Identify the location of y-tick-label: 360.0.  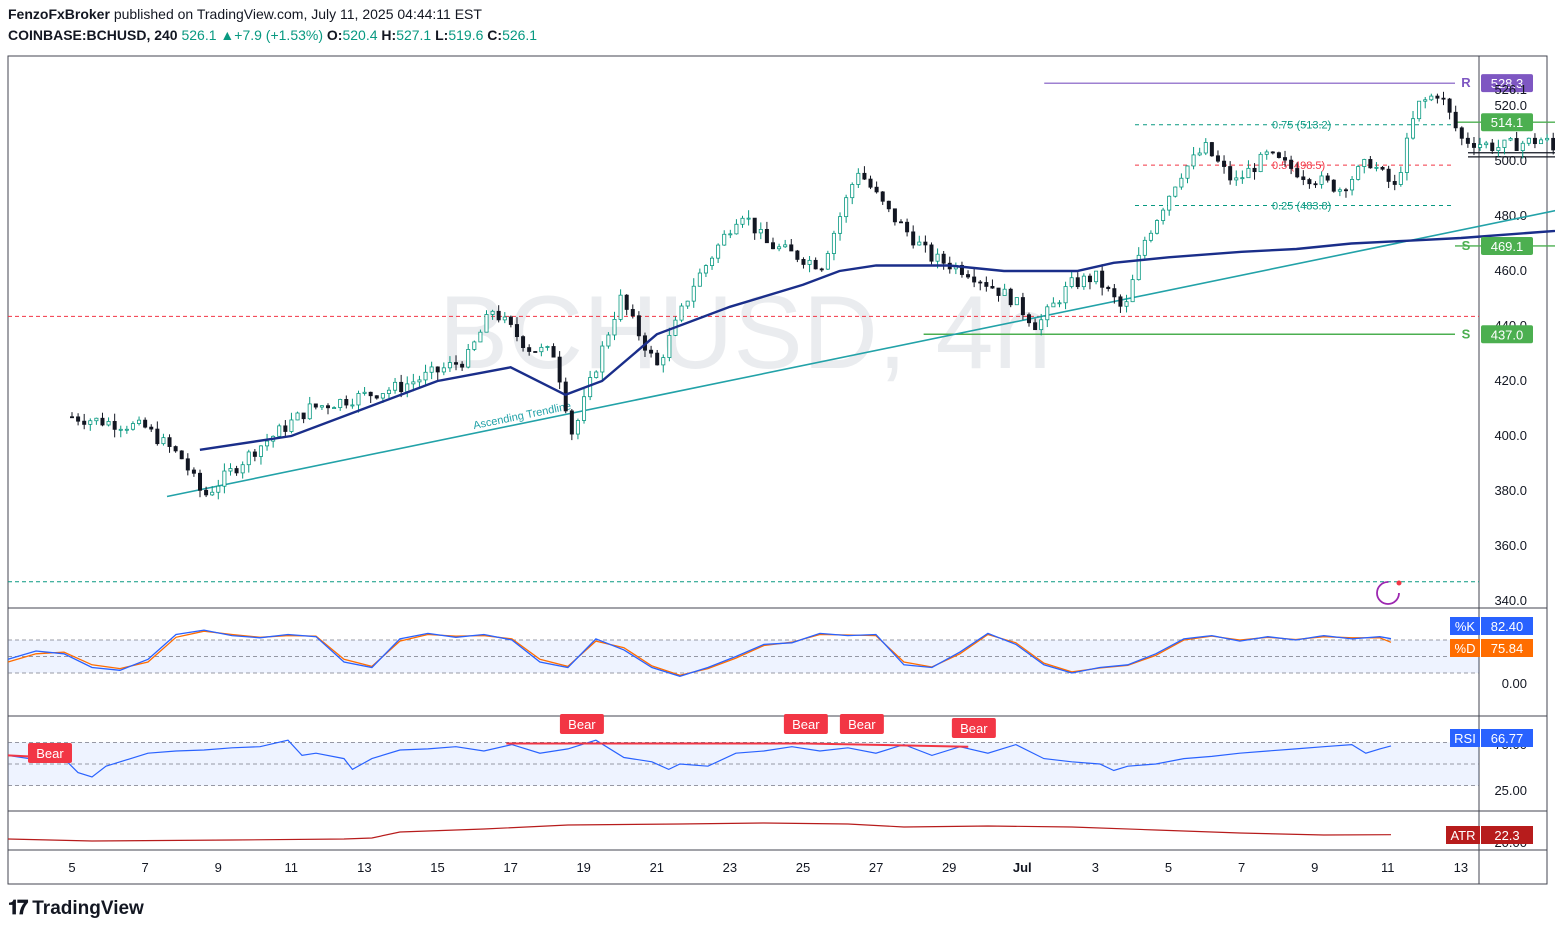
(1510, 545).